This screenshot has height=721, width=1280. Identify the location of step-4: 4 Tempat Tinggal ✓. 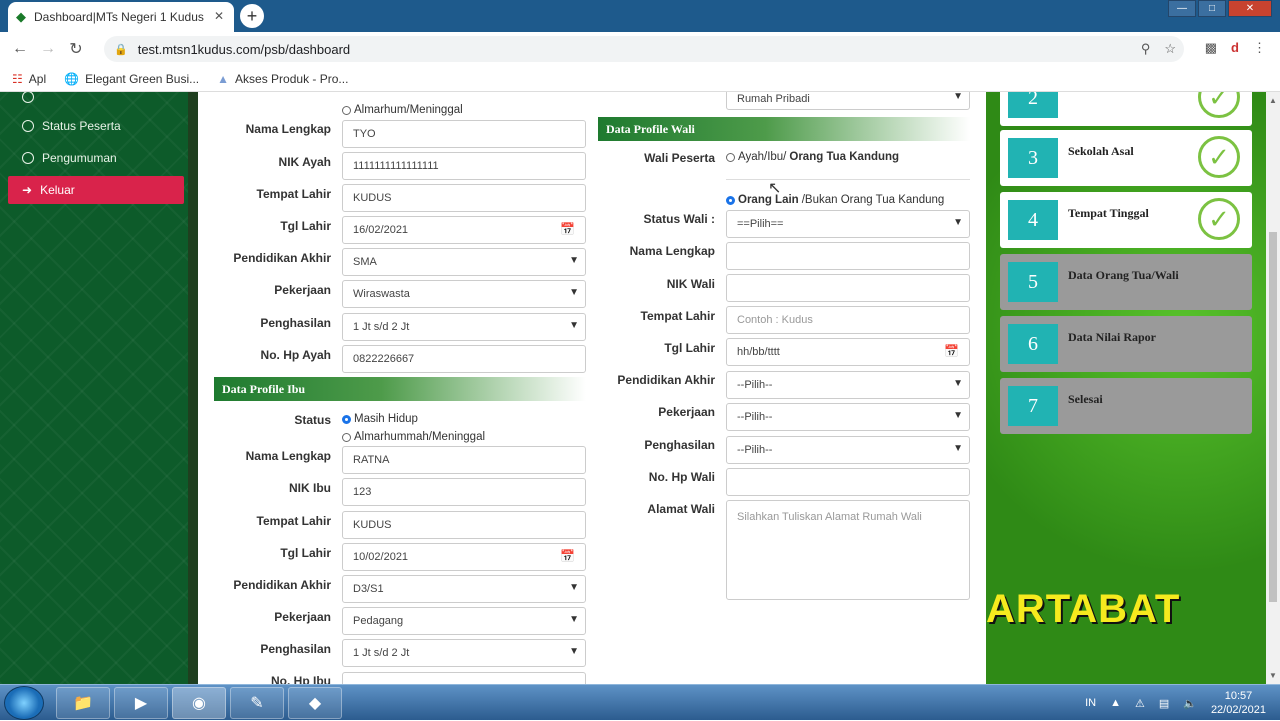
(1126, 220).